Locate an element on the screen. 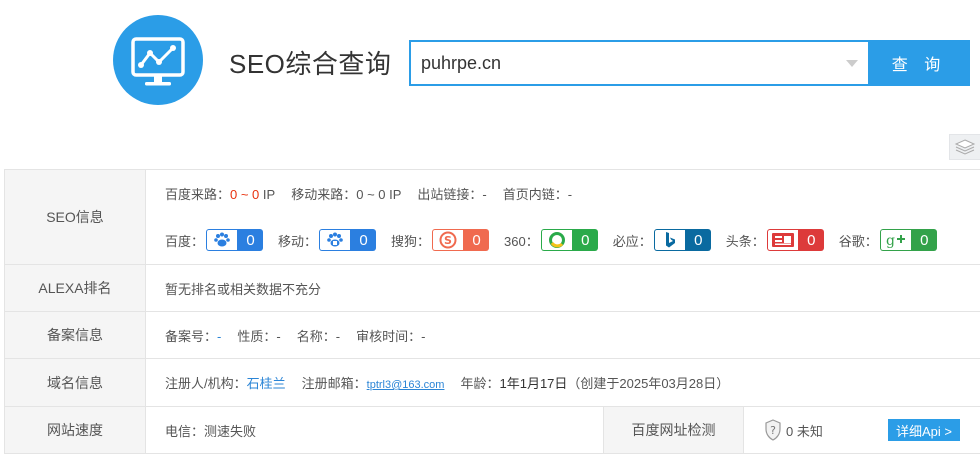 The height and width of the screenshot is (464, 980). baidu-weight-badge: 0 is located at coordinates (235, 240).